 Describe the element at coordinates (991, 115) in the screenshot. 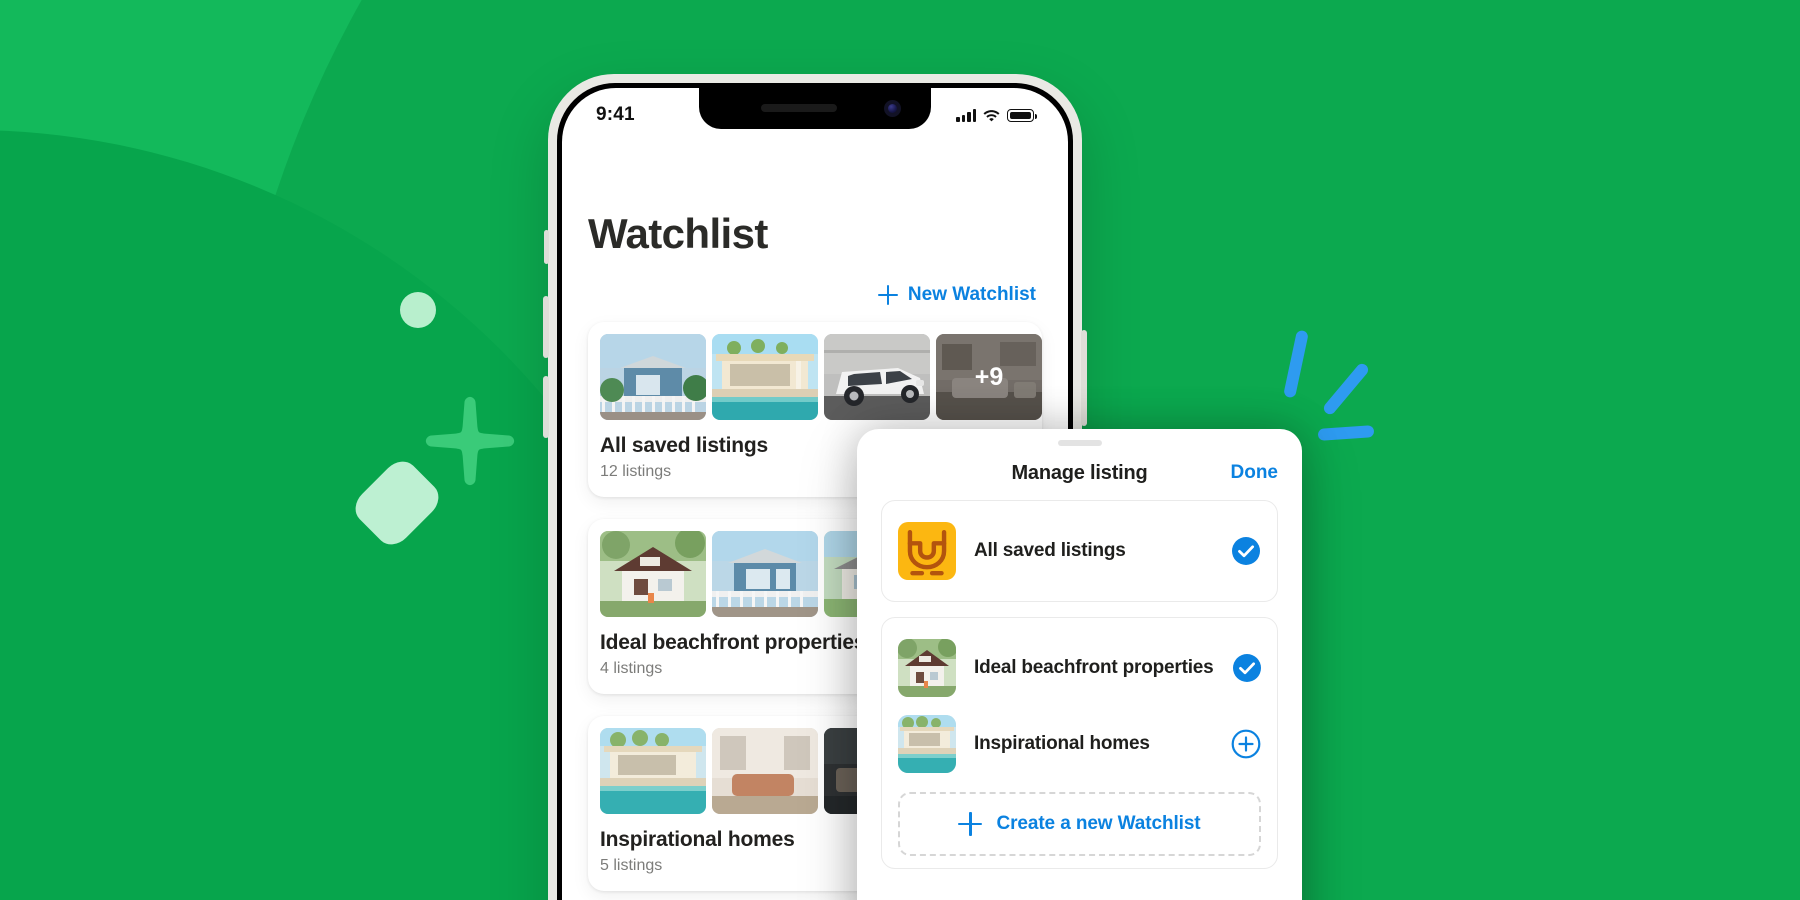

I see `wifi-icon` at that location.